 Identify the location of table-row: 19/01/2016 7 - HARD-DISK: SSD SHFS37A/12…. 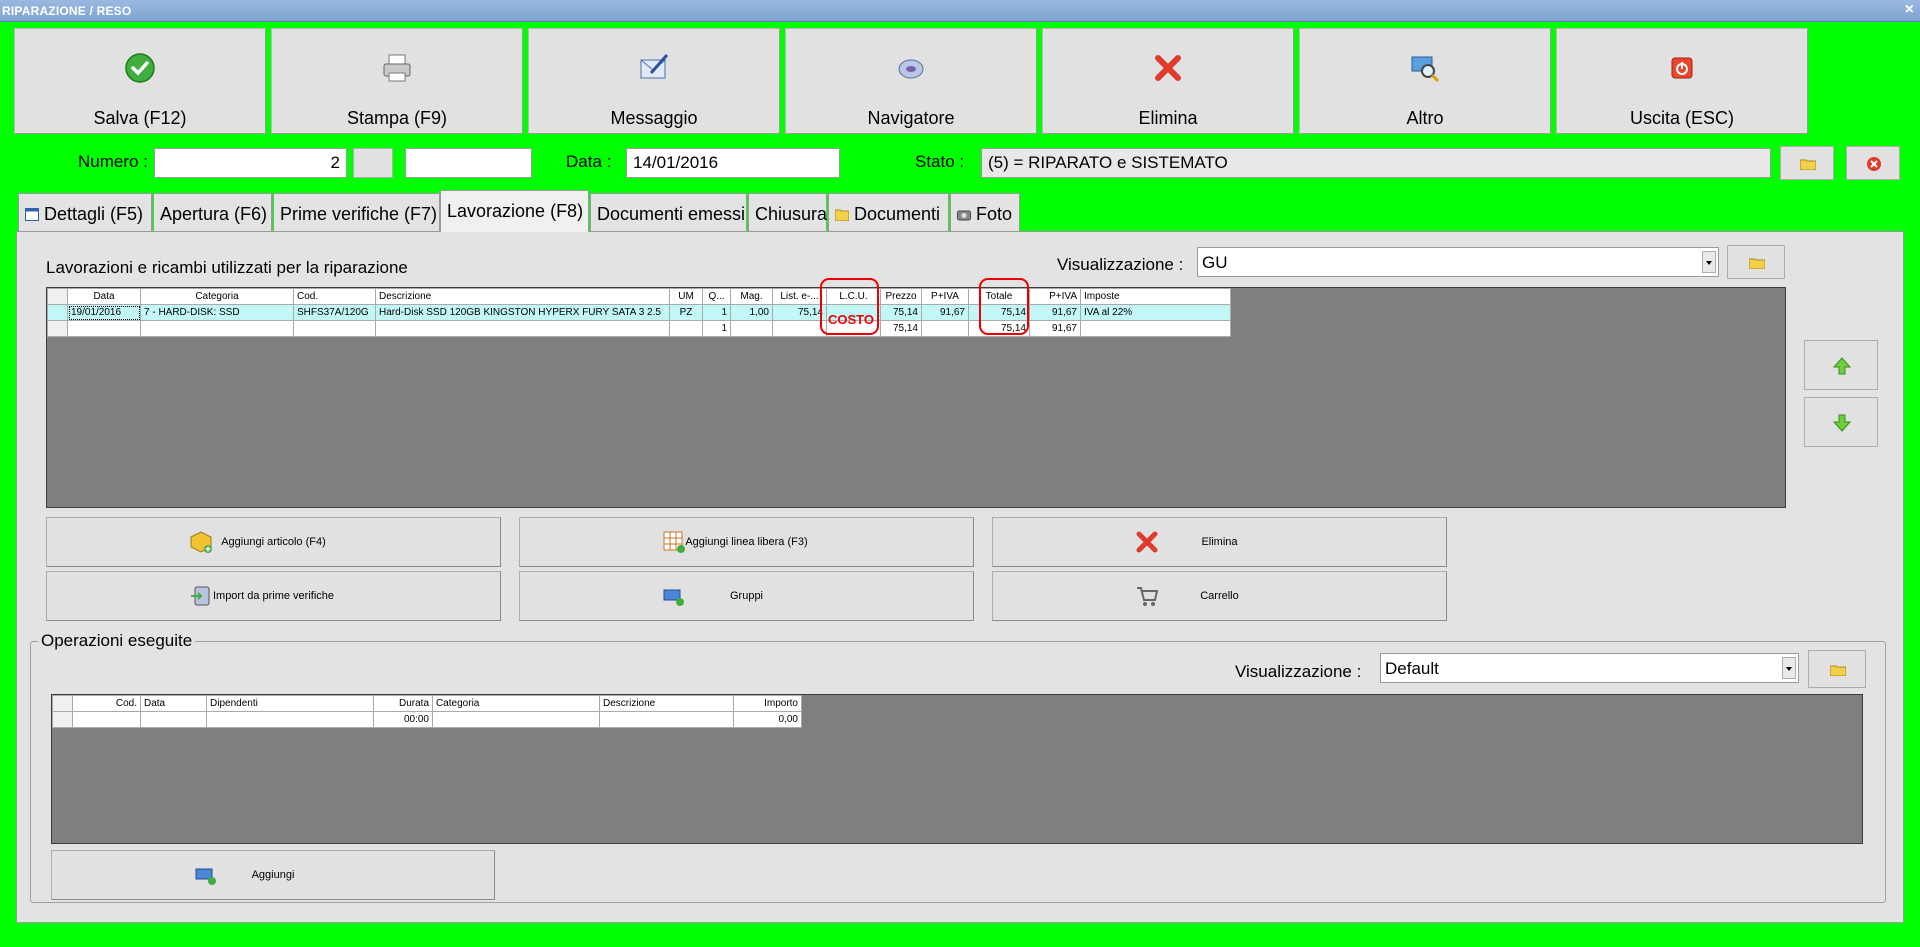
(639, 312).